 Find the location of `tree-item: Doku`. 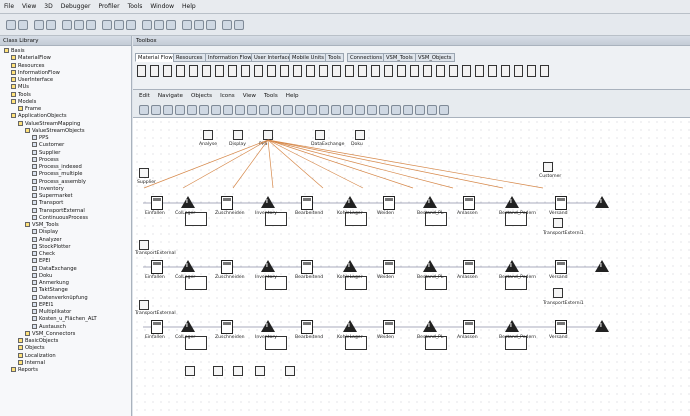

tree-item: Doku is located at coordinates (42, 276).